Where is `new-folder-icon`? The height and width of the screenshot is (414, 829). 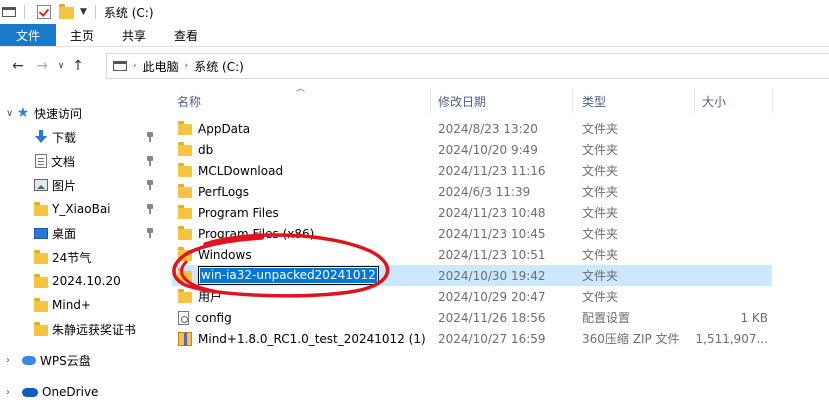
new-folder-icon is located at coordinates (66, 11).